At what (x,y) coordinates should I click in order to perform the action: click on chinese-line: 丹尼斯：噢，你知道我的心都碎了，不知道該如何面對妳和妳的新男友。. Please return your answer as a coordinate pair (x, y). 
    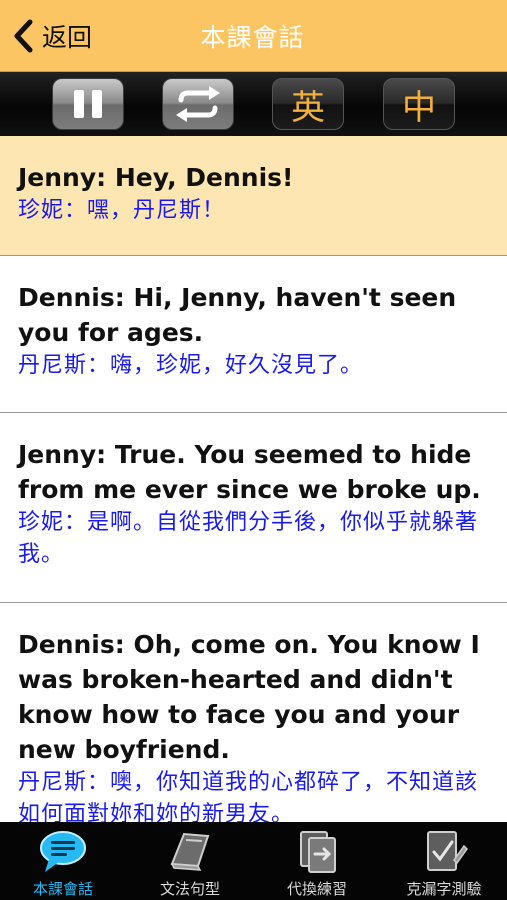
    Looking at the image, I should click on (248, 796).